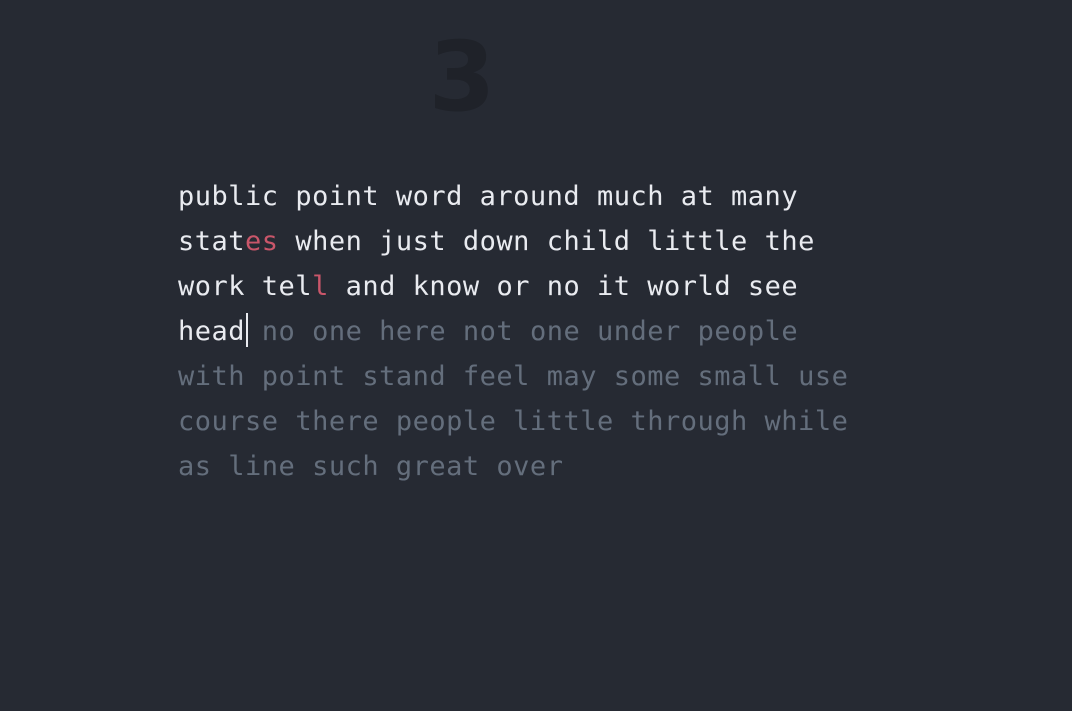  I want to click on untyped-letters: may, so click(571, 376).